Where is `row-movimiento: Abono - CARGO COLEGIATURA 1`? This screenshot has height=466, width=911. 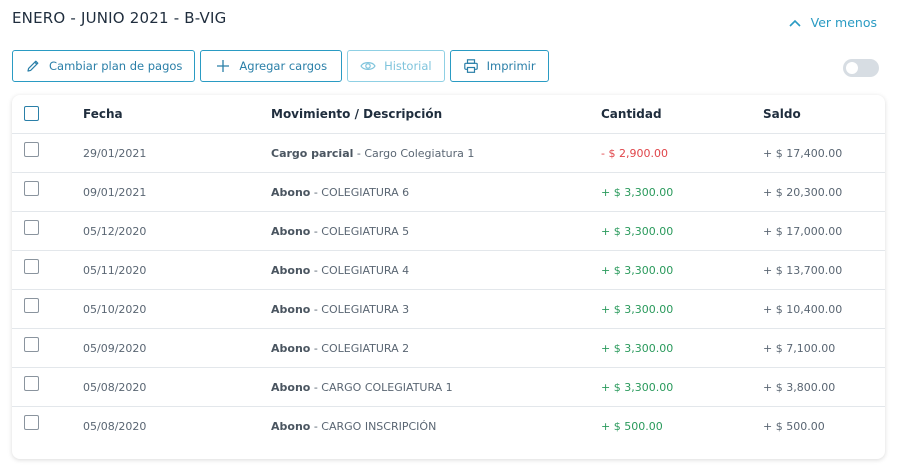
row-movimiento: Abono - CARGO COLEGIATURA 1 is located at coordinates (362, 387).